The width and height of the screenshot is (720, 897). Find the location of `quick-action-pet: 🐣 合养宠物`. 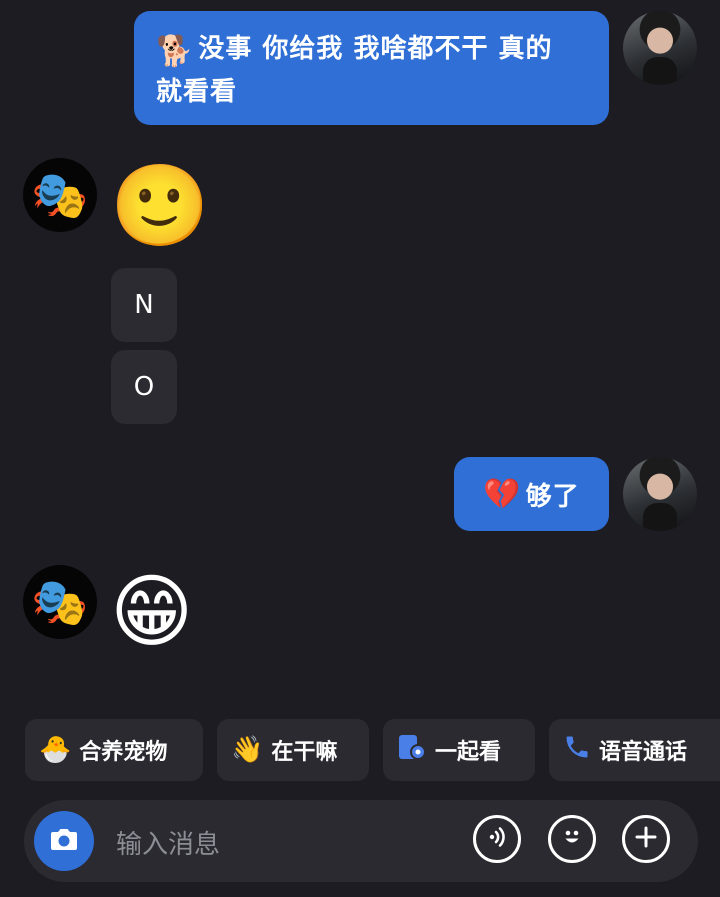

quick-action-pet: 🐣 合养宠物 is located at coordinates (114, 750).